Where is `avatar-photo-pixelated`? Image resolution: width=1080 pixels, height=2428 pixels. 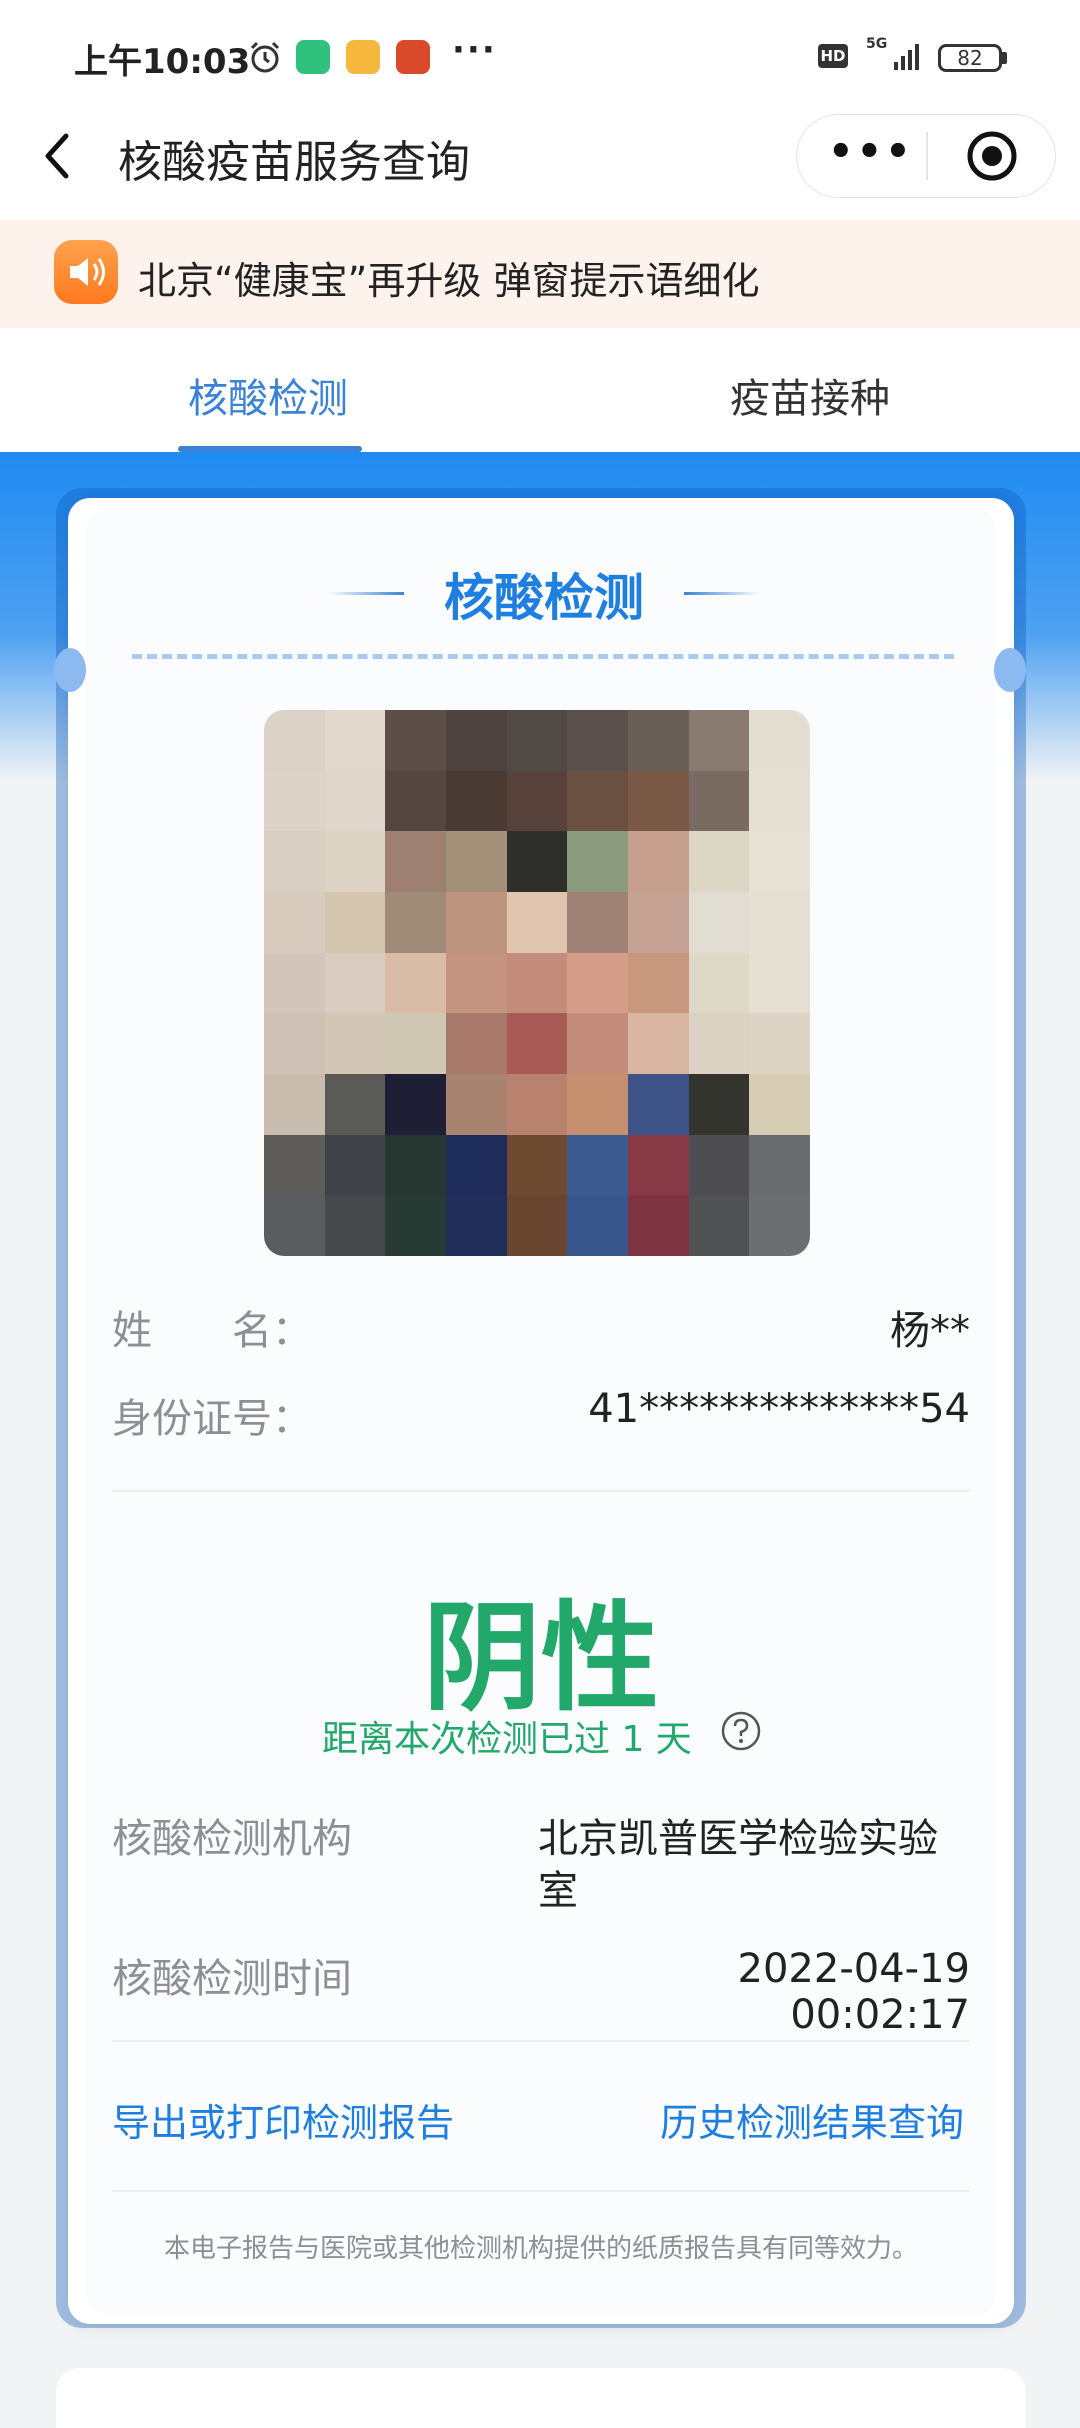 avatar-photo-pixelated is located at coordinates (537, 983).